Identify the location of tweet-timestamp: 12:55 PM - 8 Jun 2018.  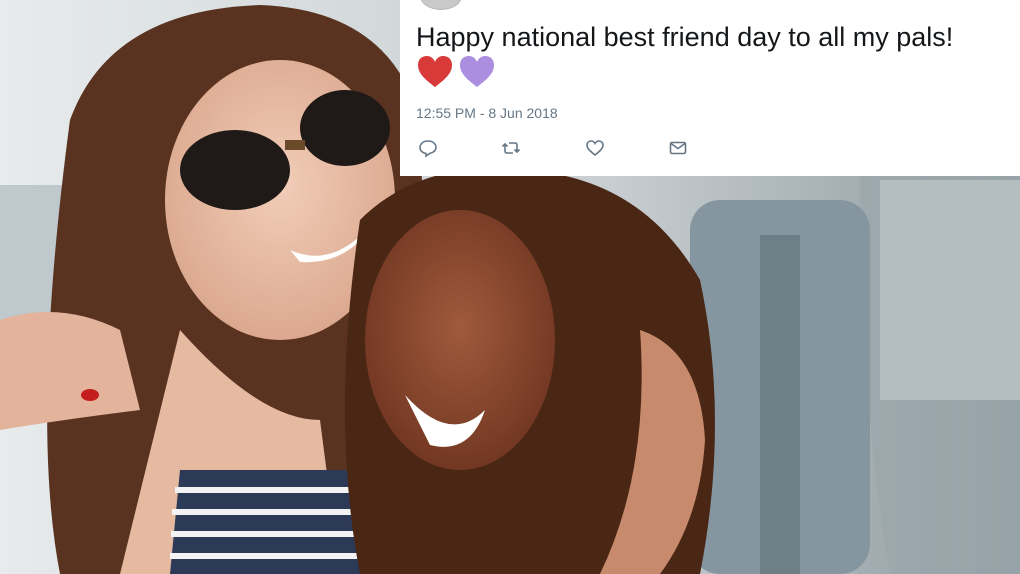
(487, 113).